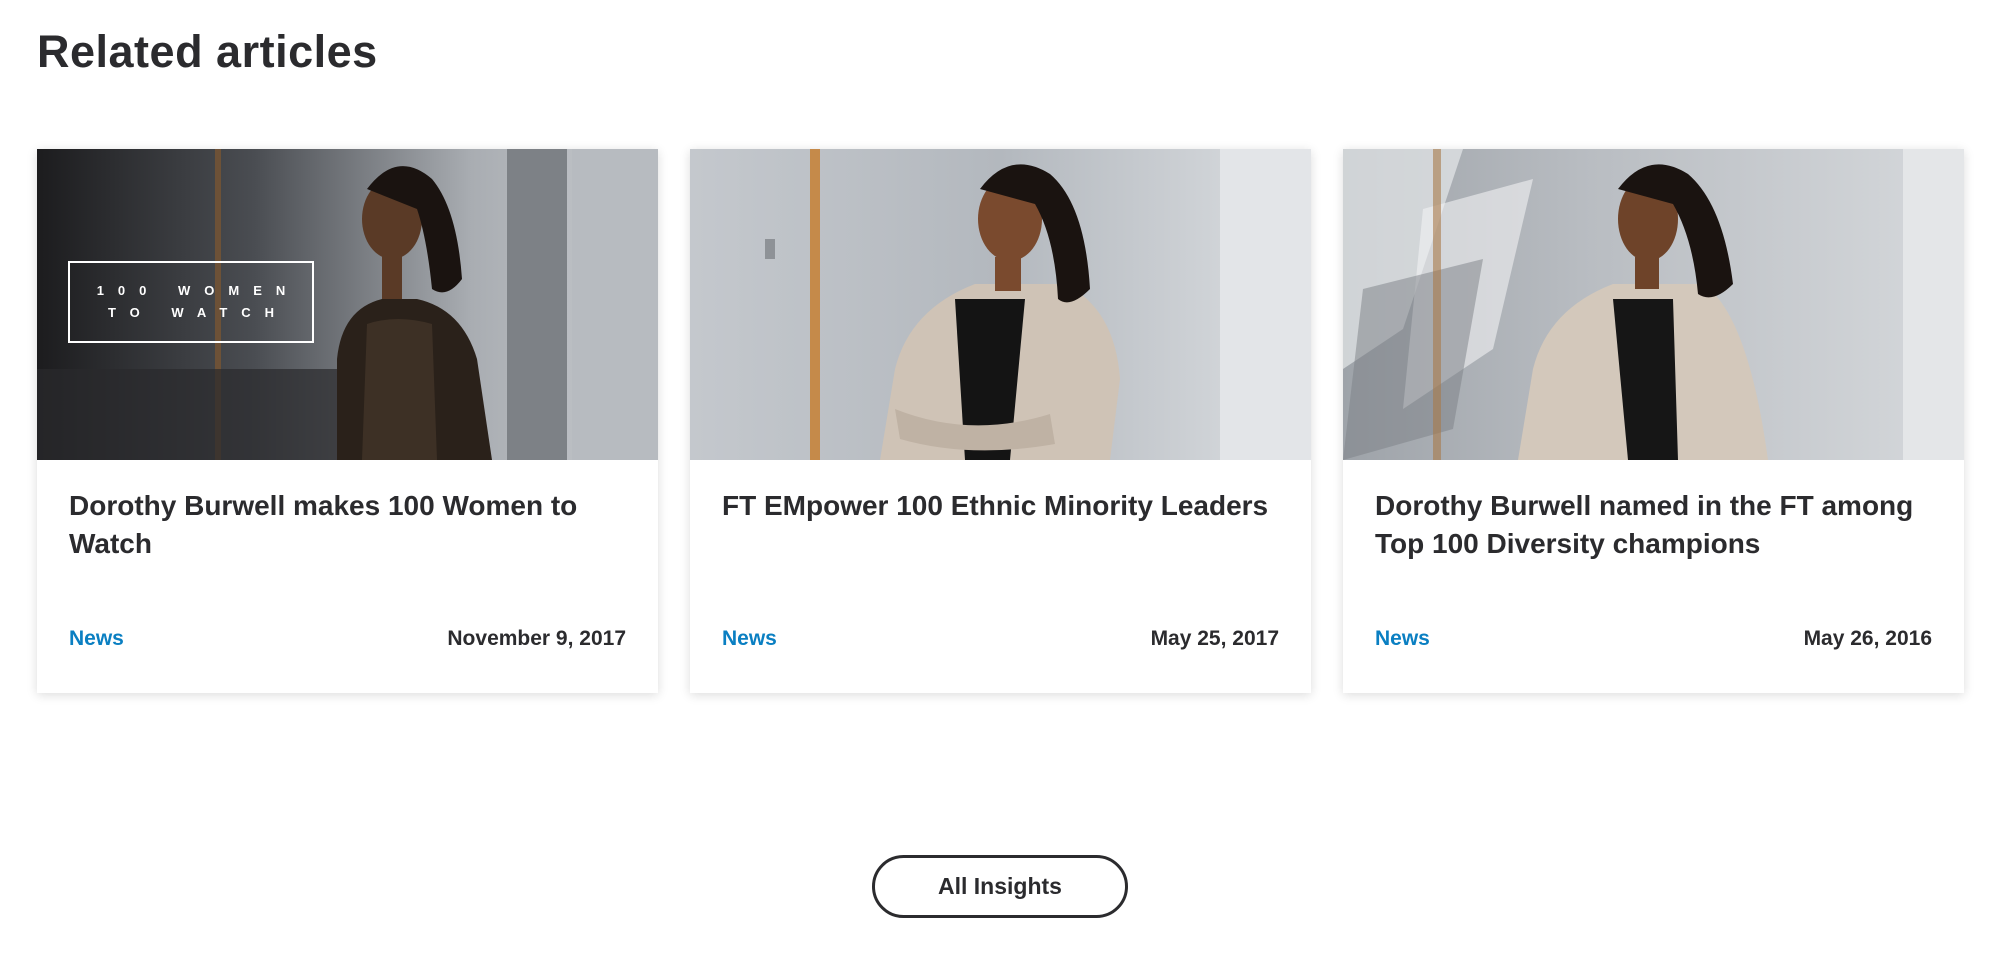 The height and width of the screenshot is (958, 2000). I want to click on article-date-2: May 25, 2017, so click(1214, 638).